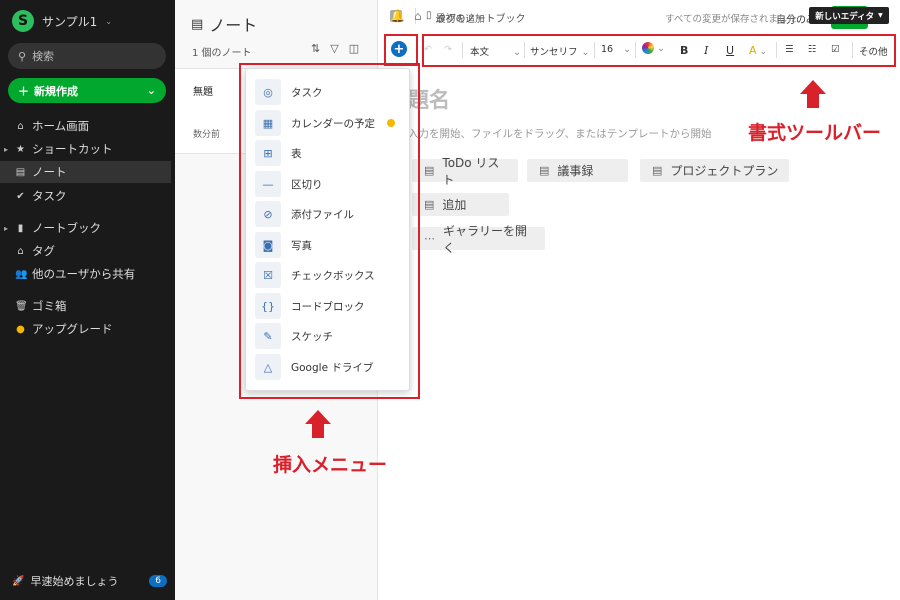  What do you see at coordinates (87, 196) in the screenshot?
I see `sidebar-item-tasks: ✔ タスク` at bounding box center [87, 196].